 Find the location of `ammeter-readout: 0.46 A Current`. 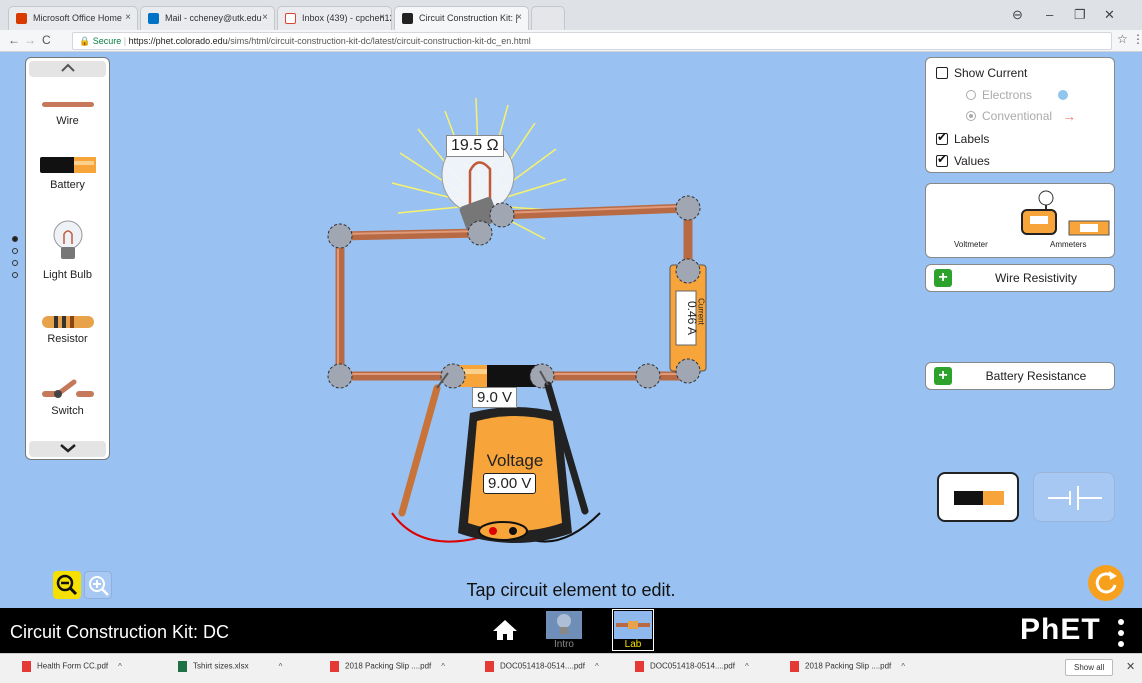

ammeter-readout: 0.46 A Current is located at coordinates (686, 318).